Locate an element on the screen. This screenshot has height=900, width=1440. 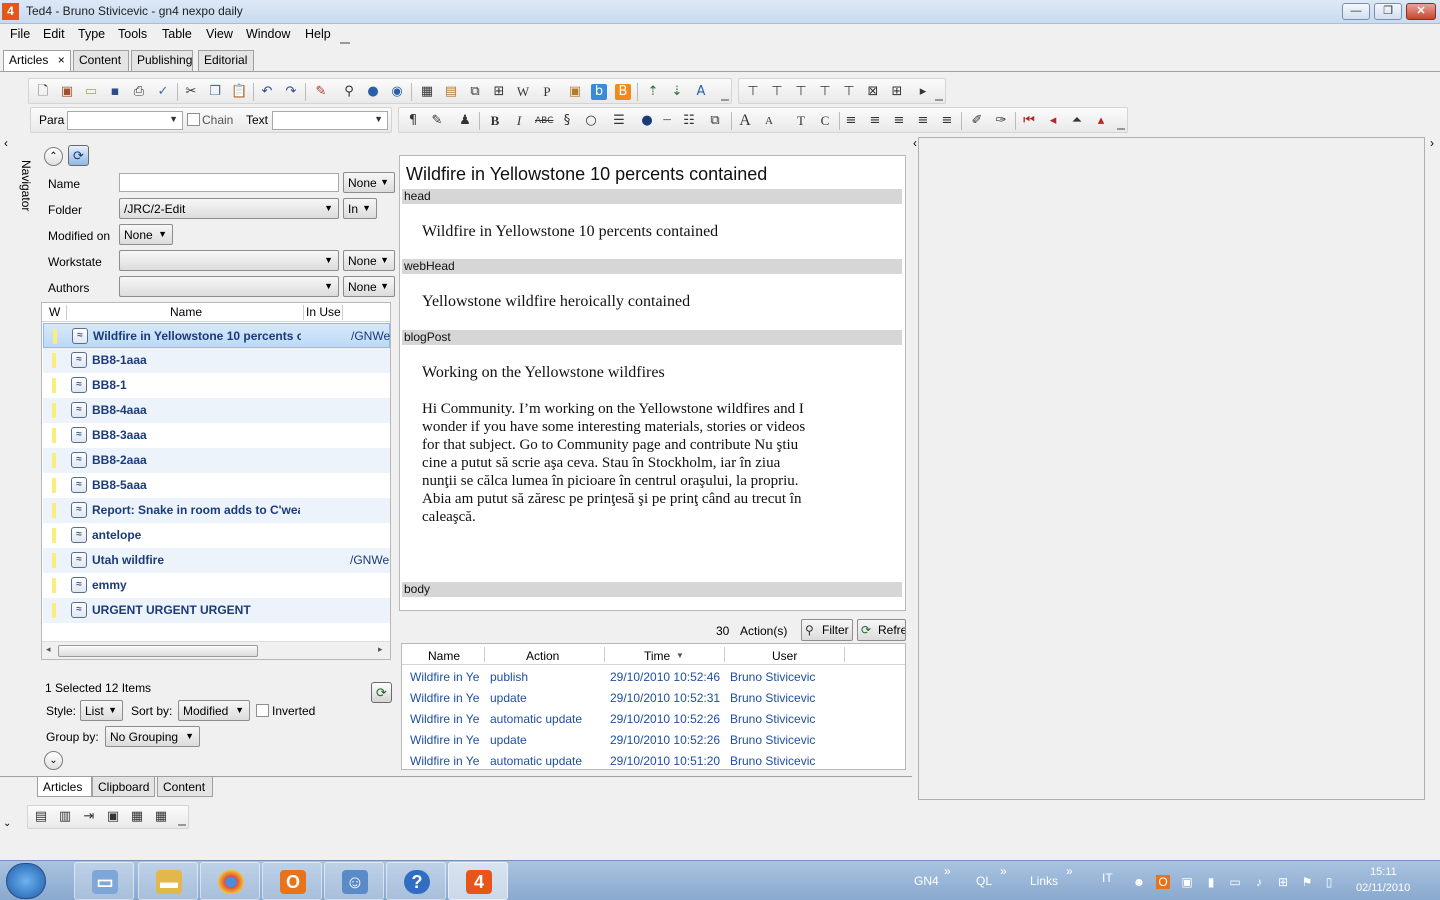
tray-app-icon: ▣ is located at coordinates (1187, 882).